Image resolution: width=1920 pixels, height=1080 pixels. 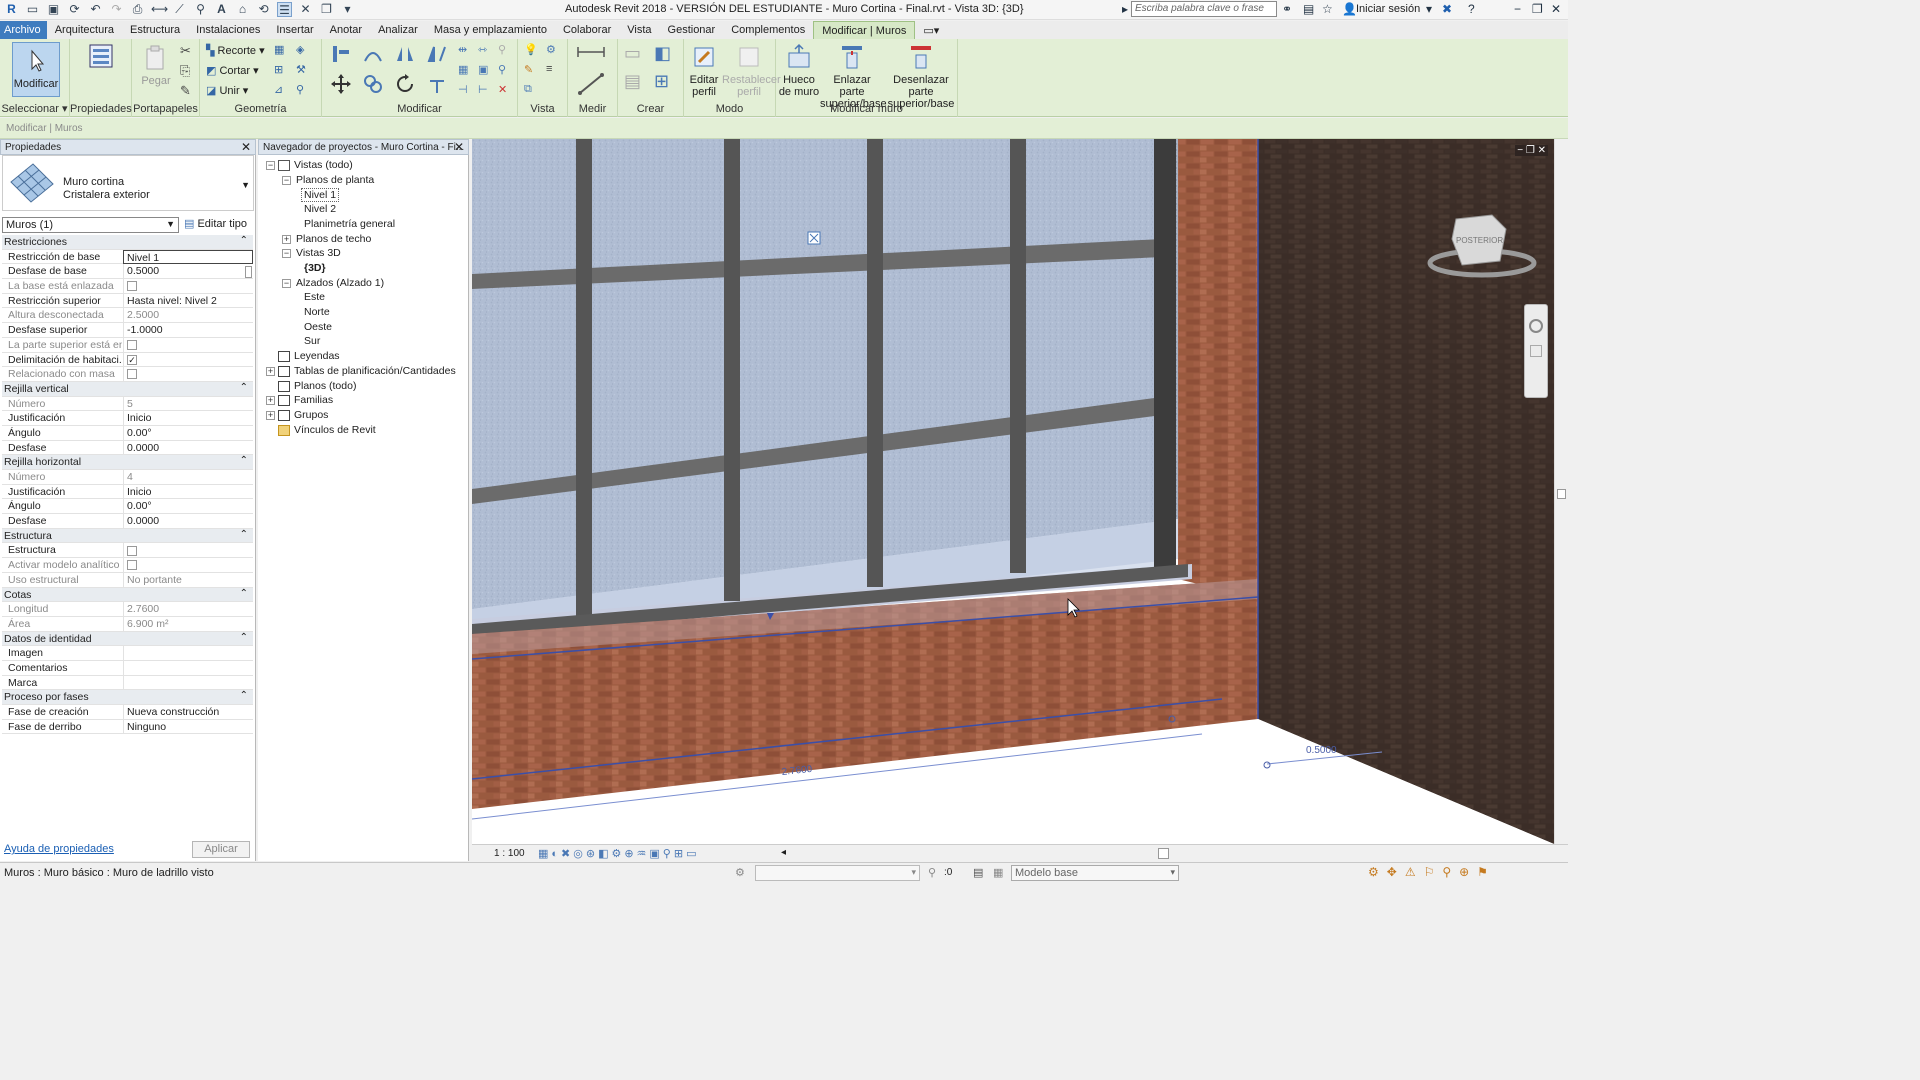 What do you see at coordinates (127, 624) in the screenshot?
I see `property-row: Área 6.900 m²` at bounding box center [127, 624].